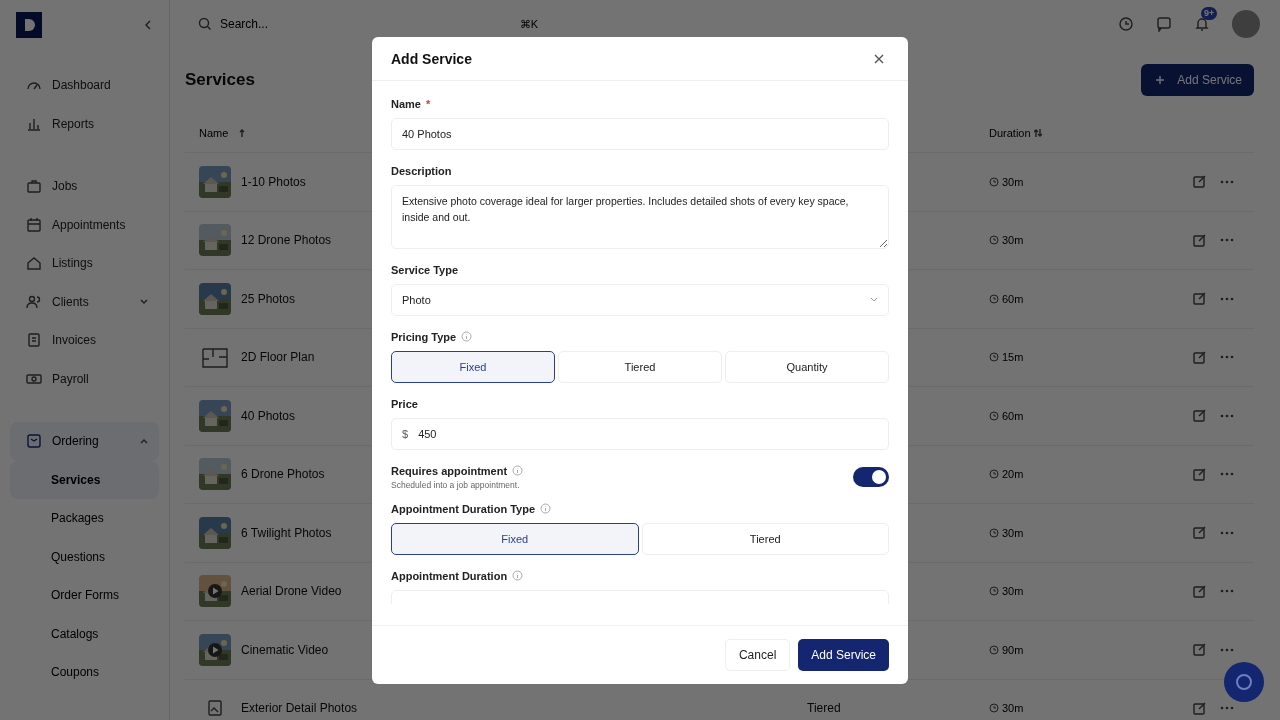 The width and height of the screenshot is (1280, 720). Describe the element at coordinates (84, 123) in the screenshot. I see `nav-item: Reports` at that location.